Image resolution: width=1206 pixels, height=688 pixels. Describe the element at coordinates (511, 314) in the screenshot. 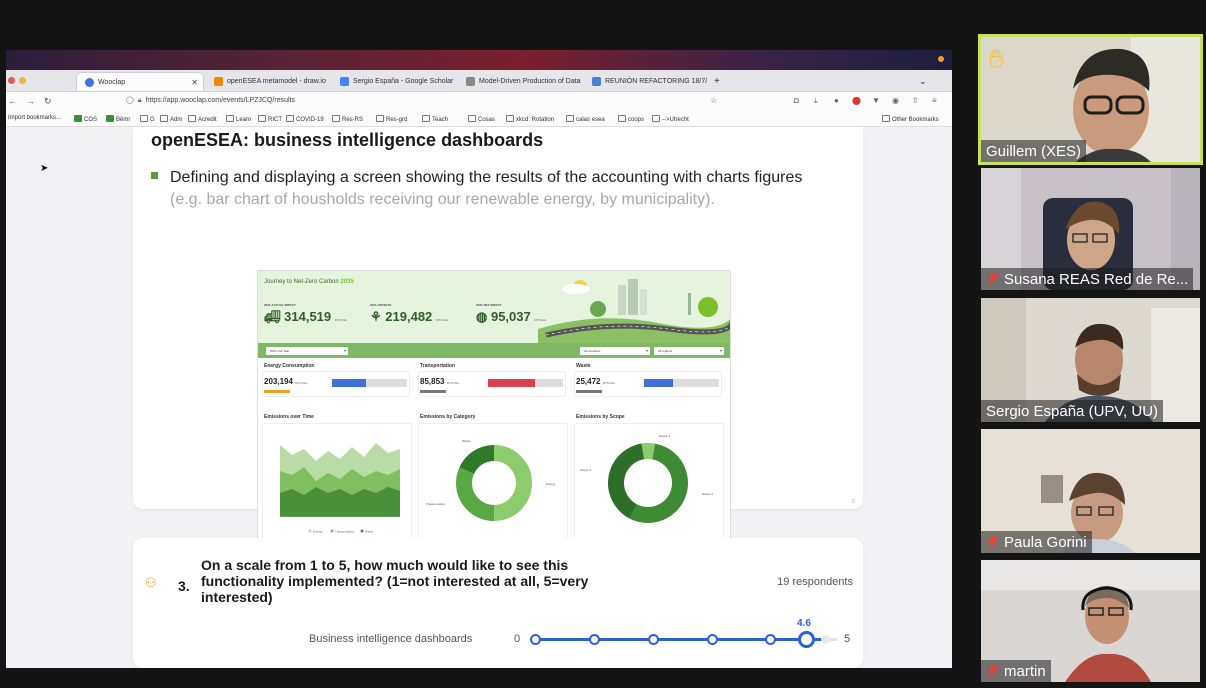

I see `kpi-net-impact: 2021 NET IMPACT ◍ 95,037 MTCO2e` at that location.